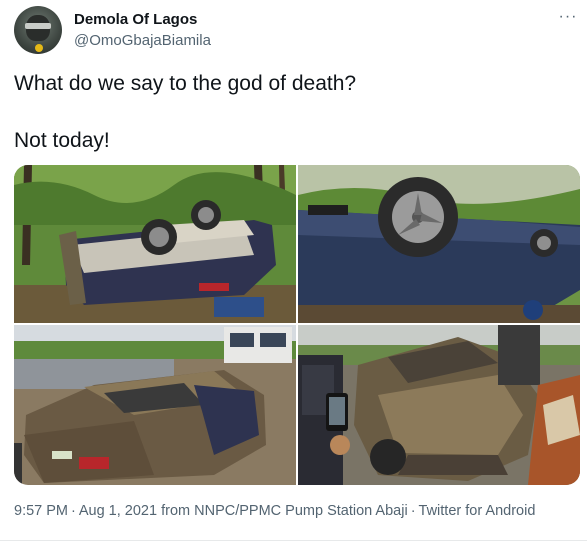 This screenshot has width=587, height=543. Describe the element at coordinates (41, 511) in the screenshot. I see `tweet-timestamp-time: 9:57 PM` at that location.